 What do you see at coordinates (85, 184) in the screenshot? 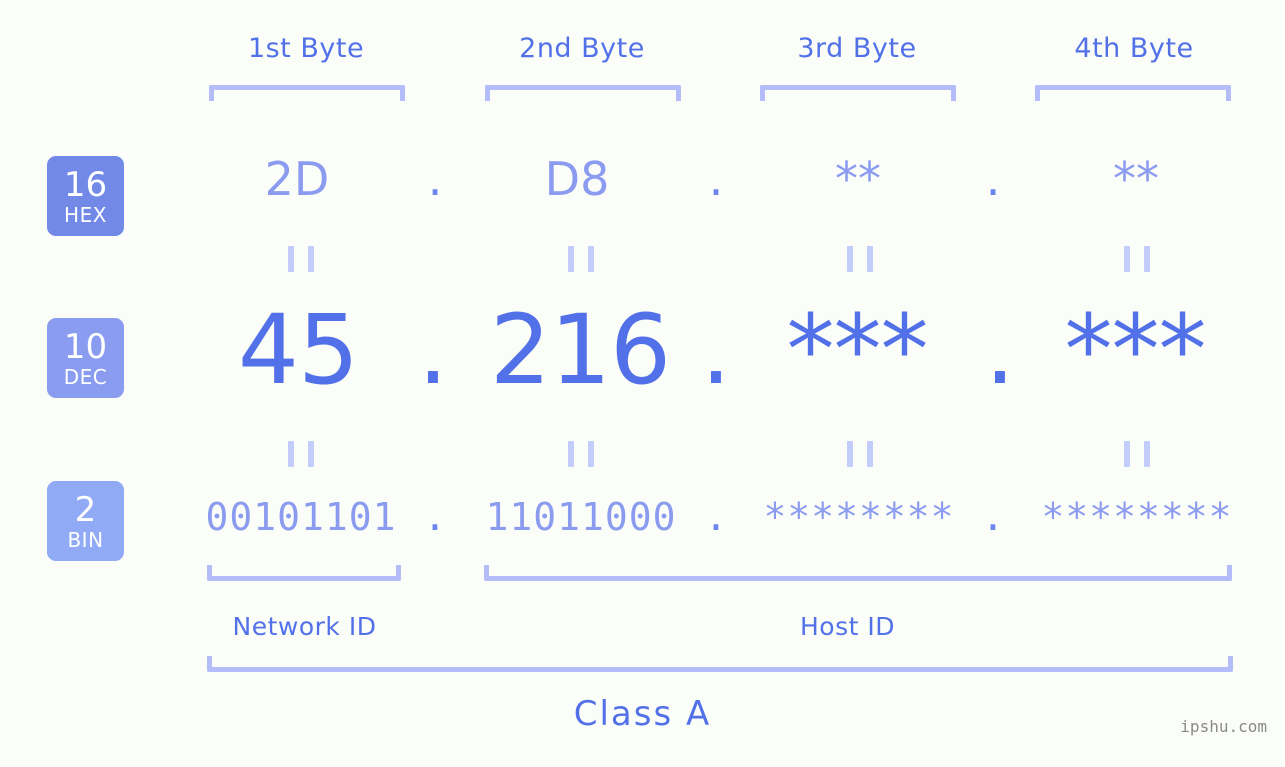
I see `radix-badge-hex-number: 16` at bounding box center [85, 184].